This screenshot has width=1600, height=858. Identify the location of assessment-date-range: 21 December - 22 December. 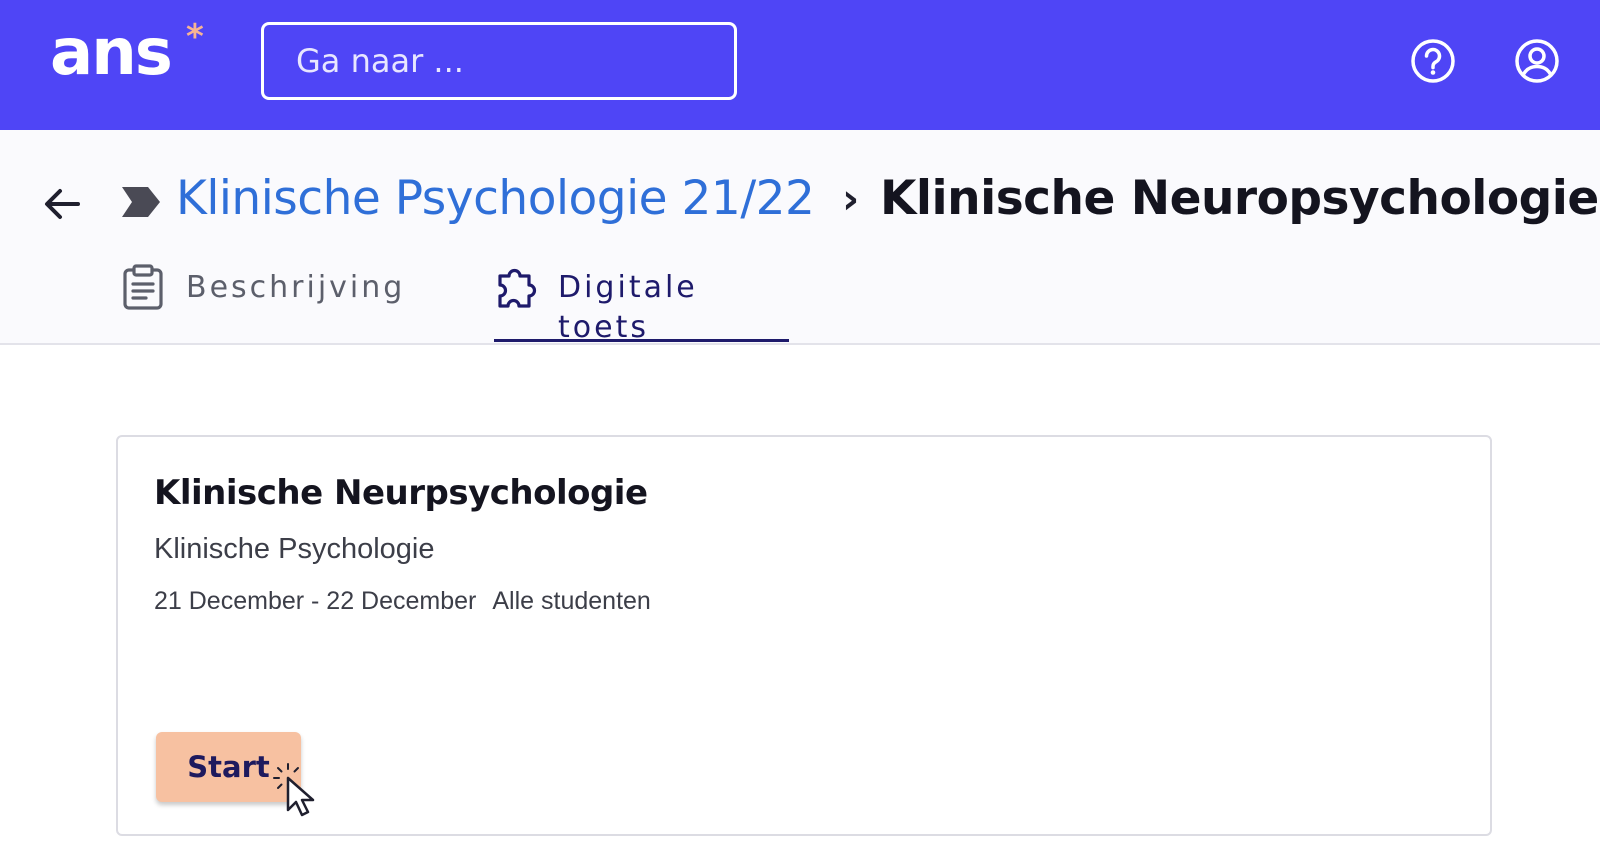
(315, 601).